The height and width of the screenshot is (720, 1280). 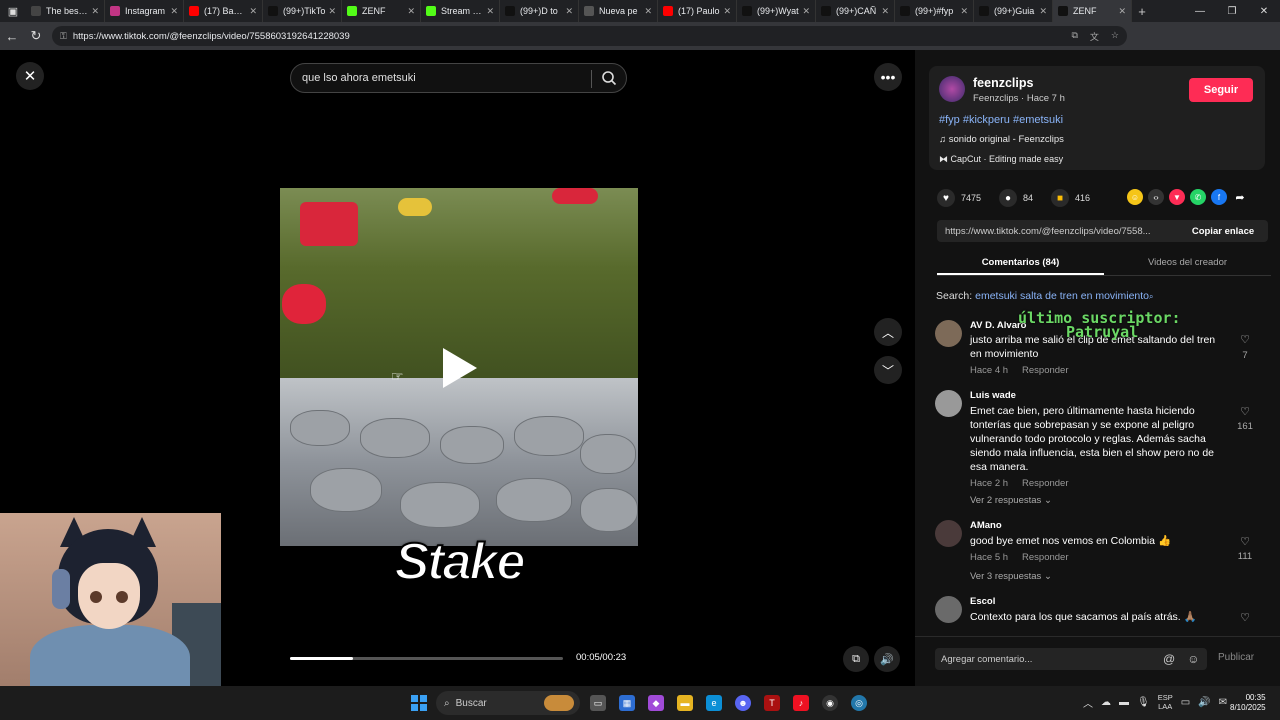 I want to click on browser-tab: Nueva pe ✕, so click(x=618, y=11).